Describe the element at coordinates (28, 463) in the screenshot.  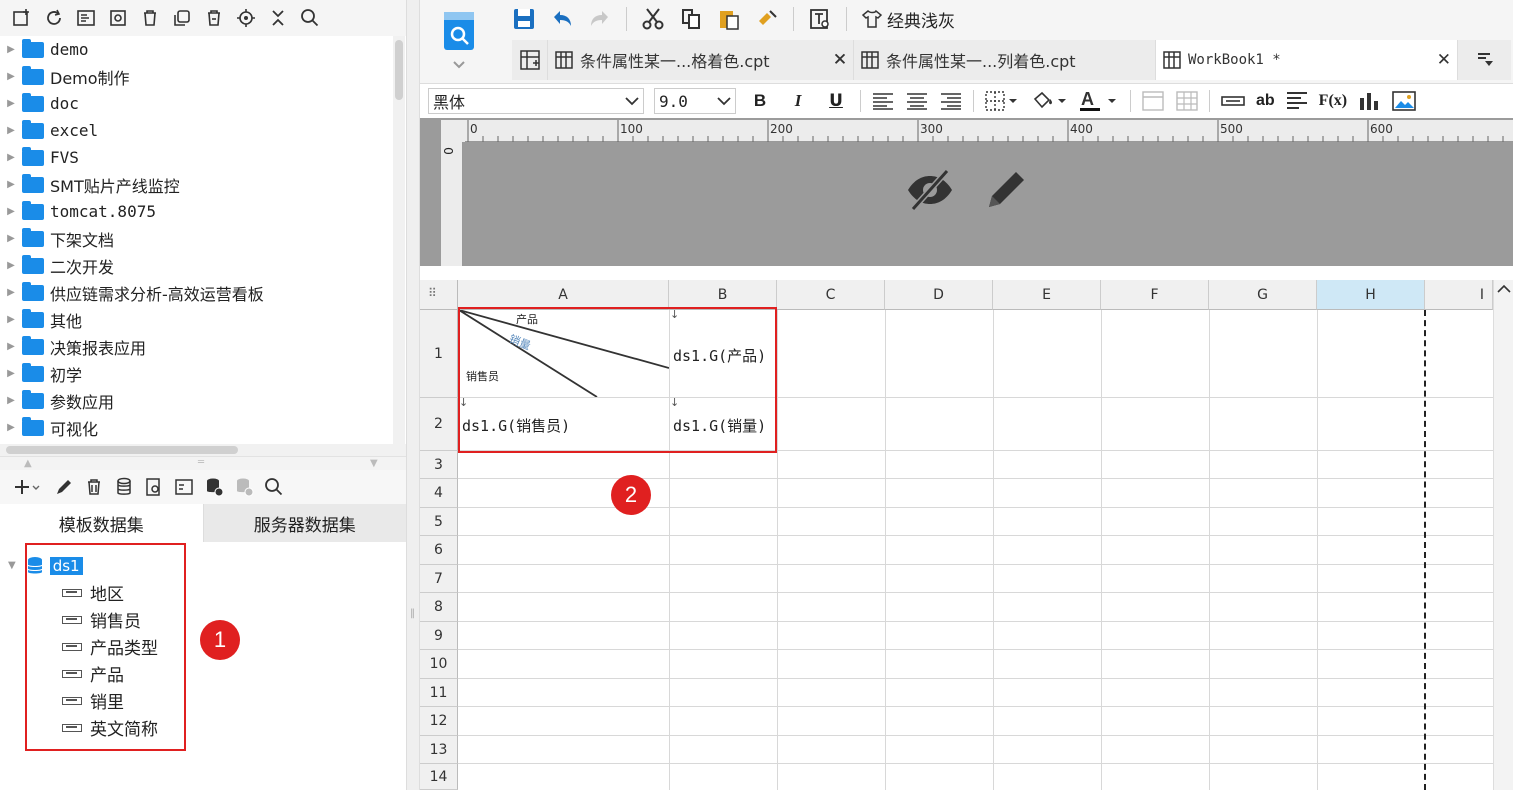
I see `collapse-up-icon: ▲` at that location.